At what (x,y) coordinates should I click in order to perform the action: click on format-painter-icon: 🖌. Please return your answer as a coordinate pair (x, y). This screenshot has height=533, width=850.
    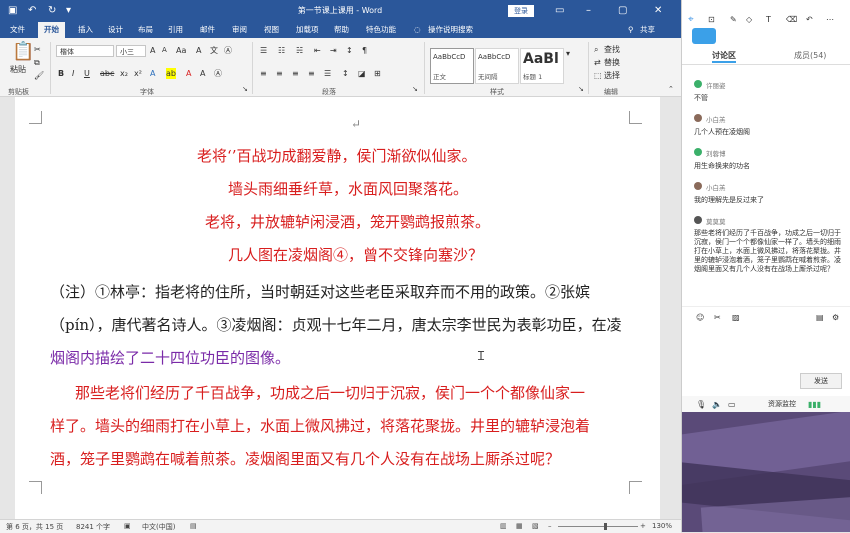
    Looking at the image, I should click on (39, 75).